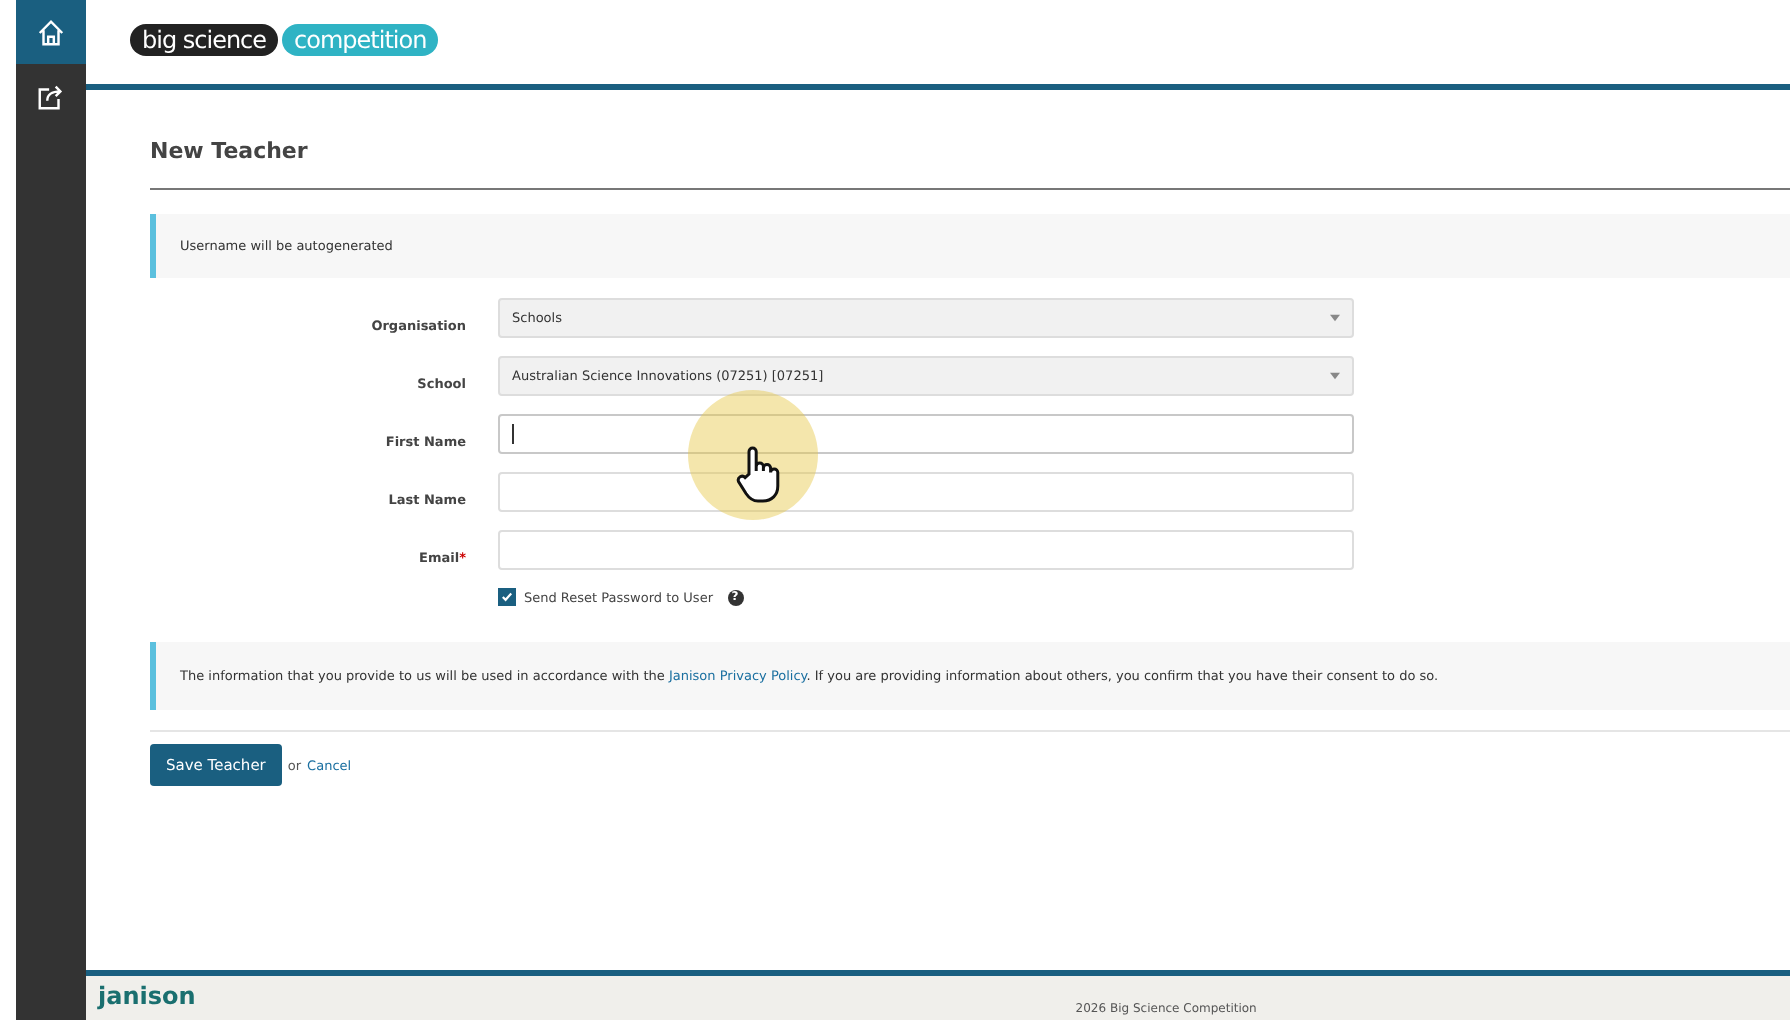 This screenshot has width=1790, height=1020. I want to click on hand-cursor-icon, so click(758, 474).